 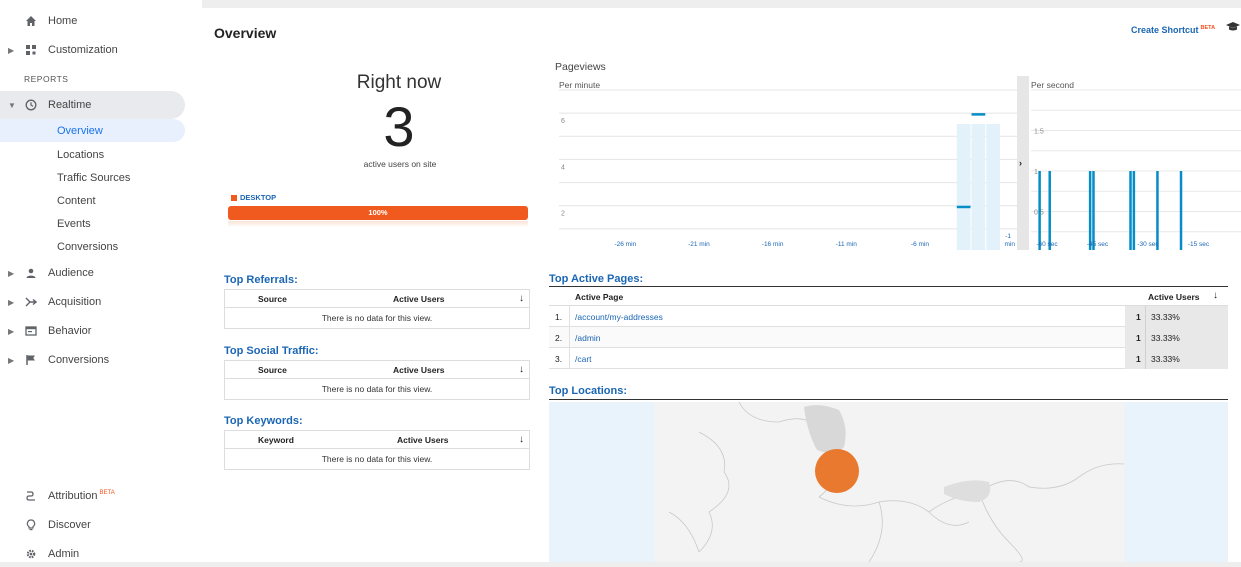 What do you see at coordinates (599, 297) in the screenshot?
I see `col-active-page: Active Page` at bounding box center [599, 297].